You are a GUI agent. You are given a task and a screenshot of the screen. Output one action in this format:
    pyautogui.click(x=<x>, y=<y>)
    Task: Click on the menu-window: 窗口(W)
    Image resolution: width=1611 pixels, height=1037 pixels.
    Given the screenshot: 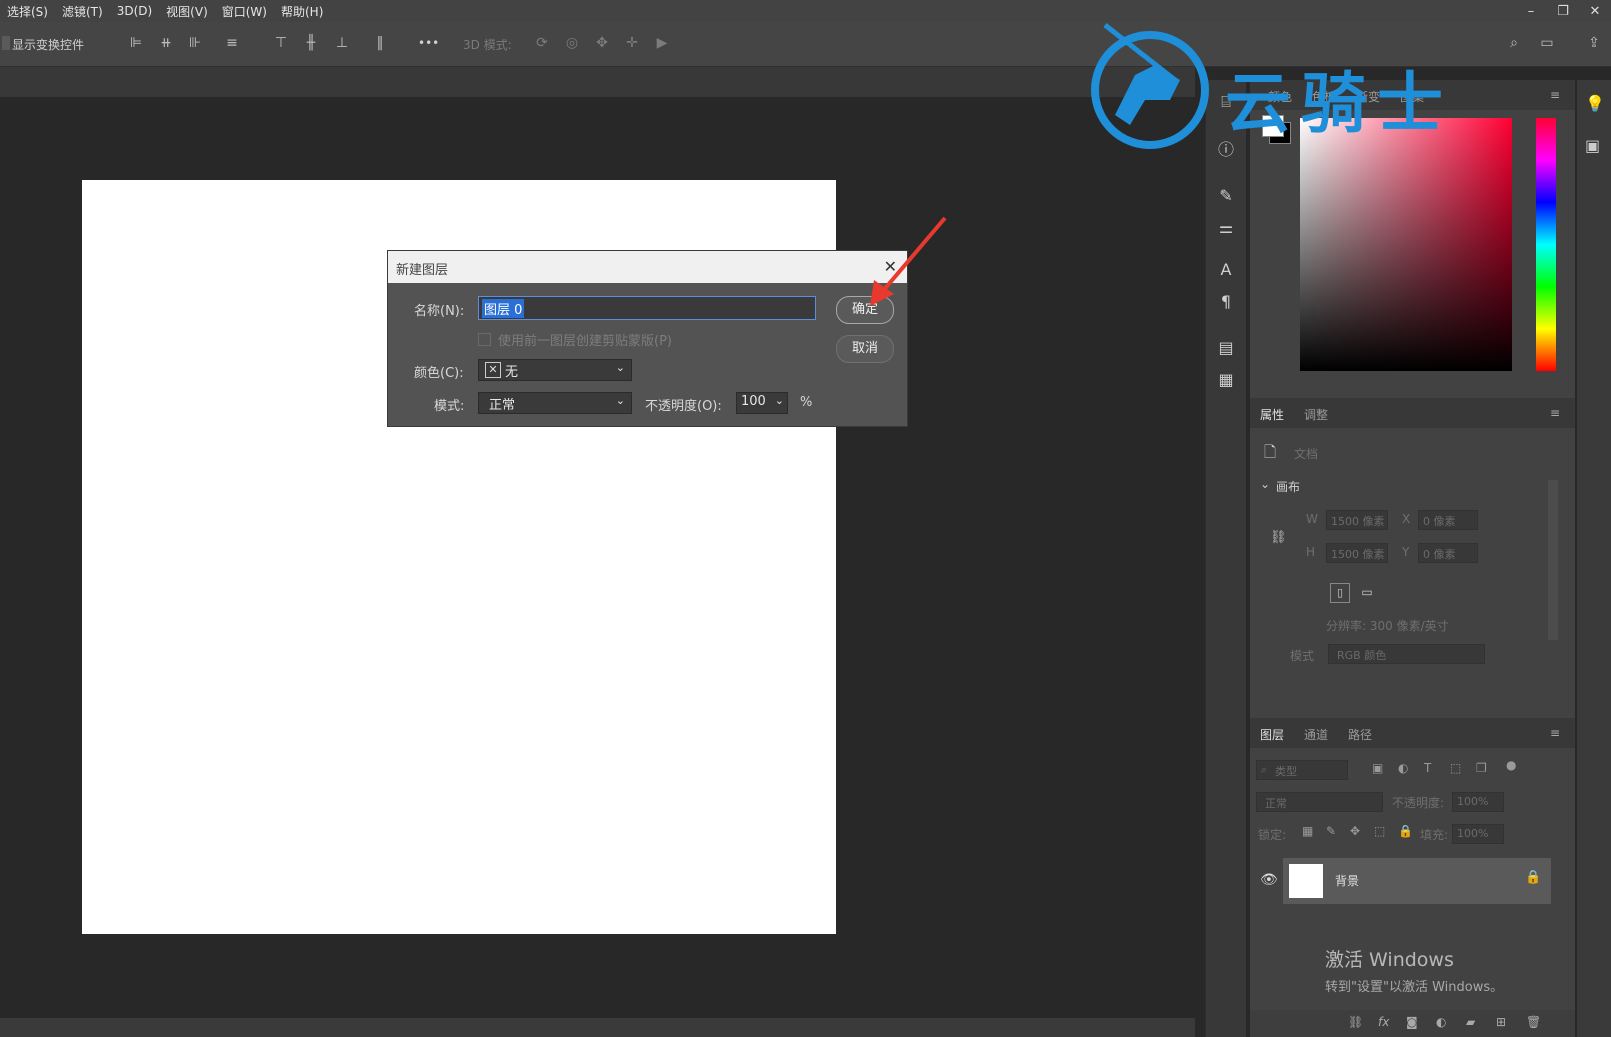 What is the action you would take?
    pyautogui.click(x=244, y=11)
    